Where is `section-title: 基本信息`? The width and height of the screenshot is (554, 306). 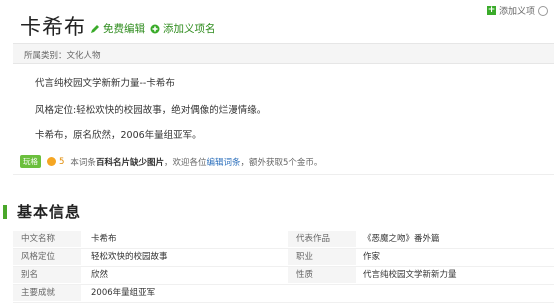 section-title: 基本信息 is located at coordinates (49, 212).